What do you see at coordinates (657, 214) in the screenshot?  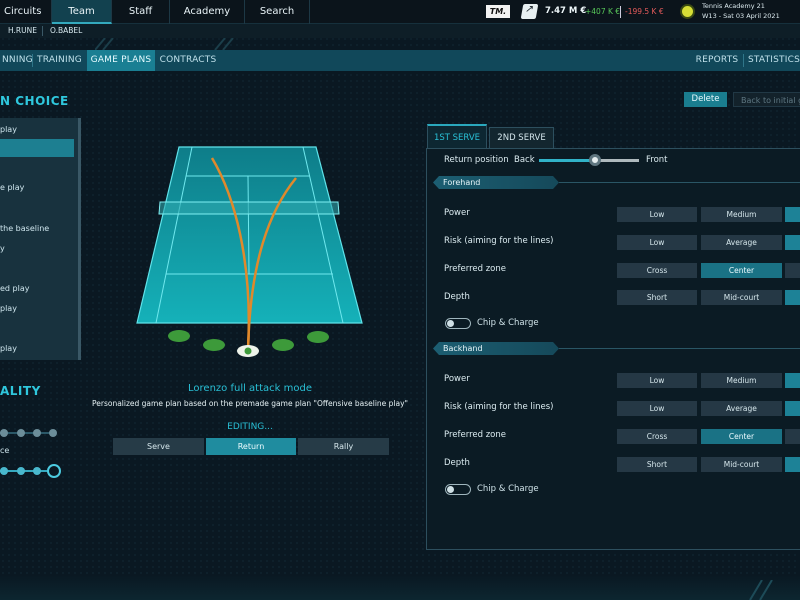 I see `forehand-power-low: Low` at bounding box center [657, 214].